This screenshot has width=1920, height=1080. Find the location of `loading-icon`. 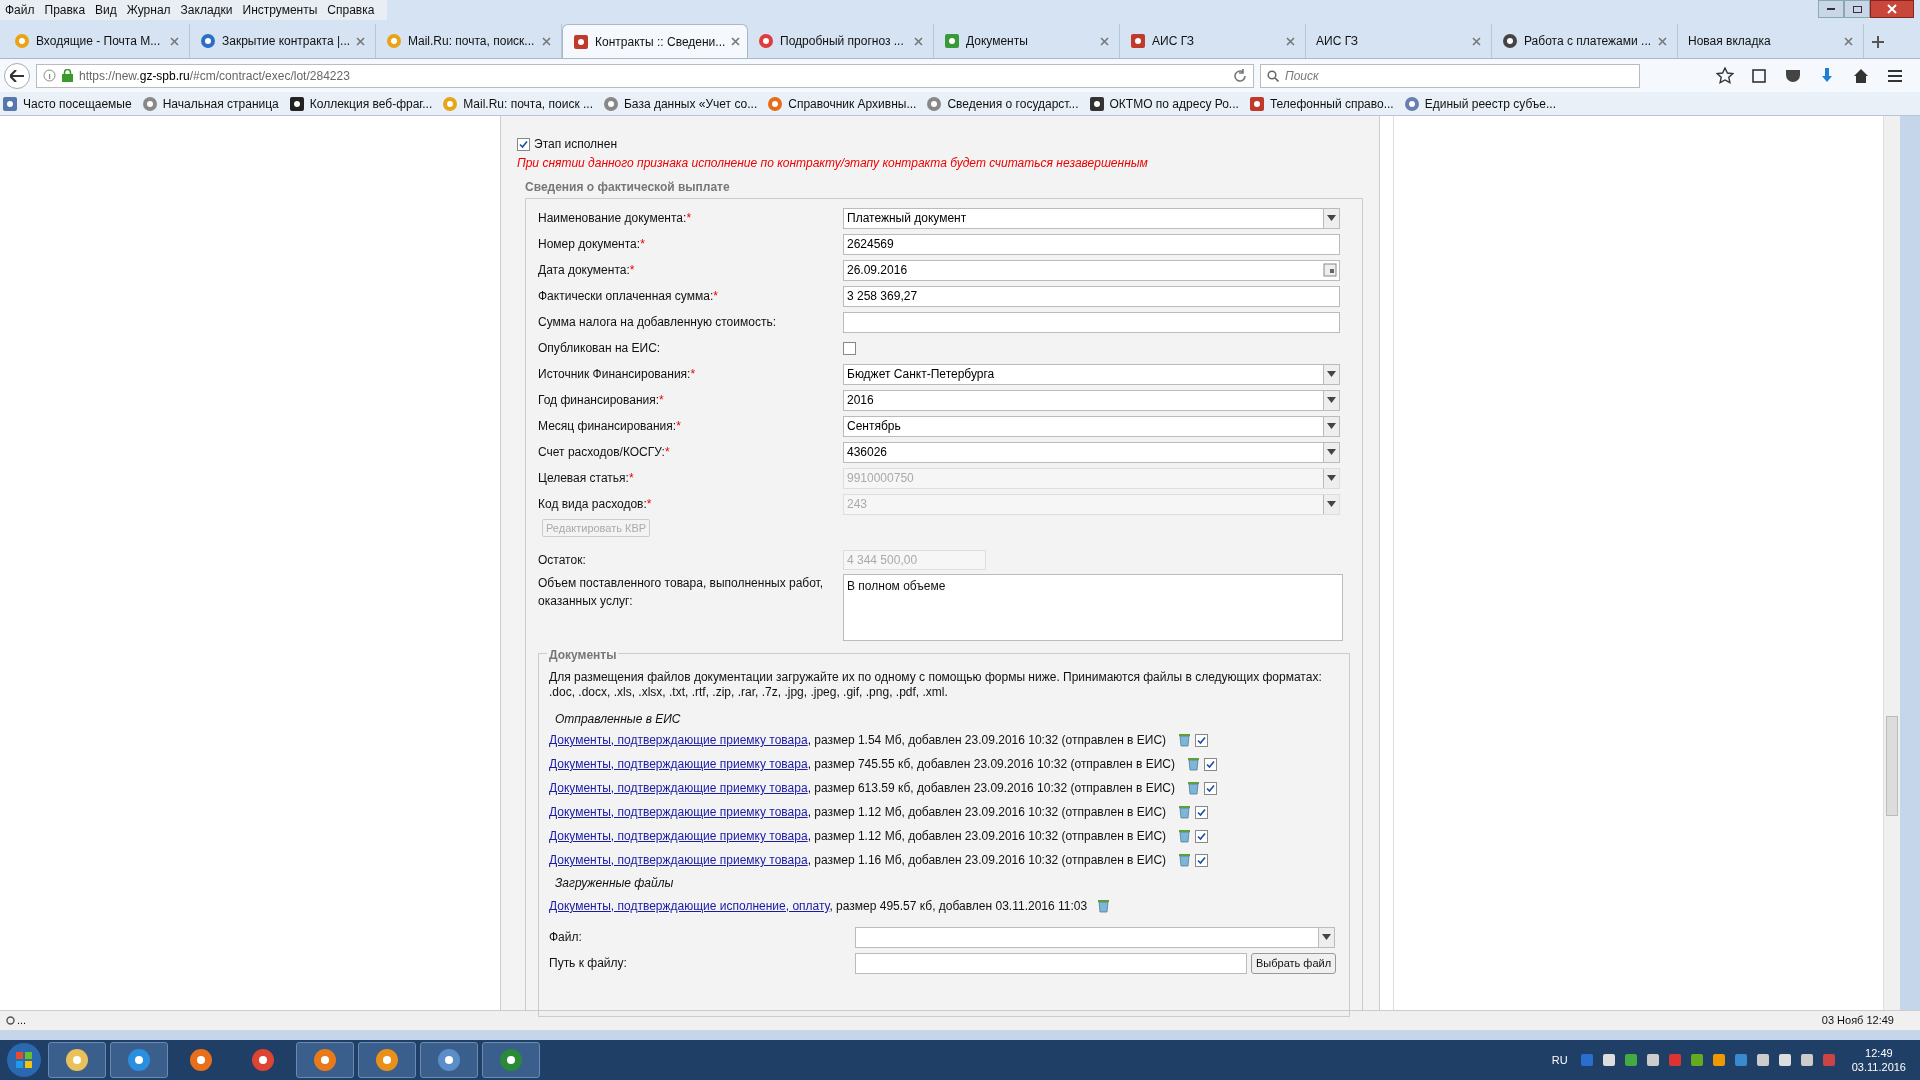

loading-icon is located at coordinates (10, 1020).